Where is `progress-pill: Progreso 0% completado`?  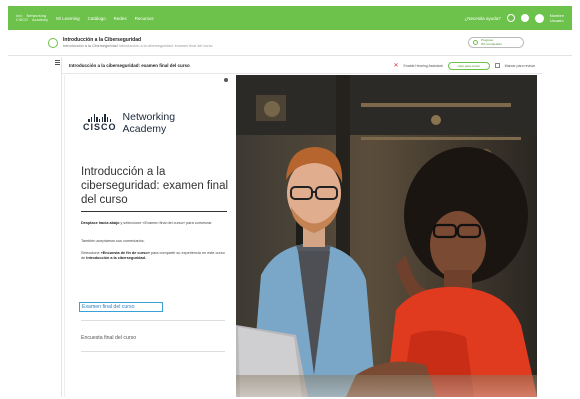 progress-pill: Progreso 0% completado is located at coordinates (496, 42).